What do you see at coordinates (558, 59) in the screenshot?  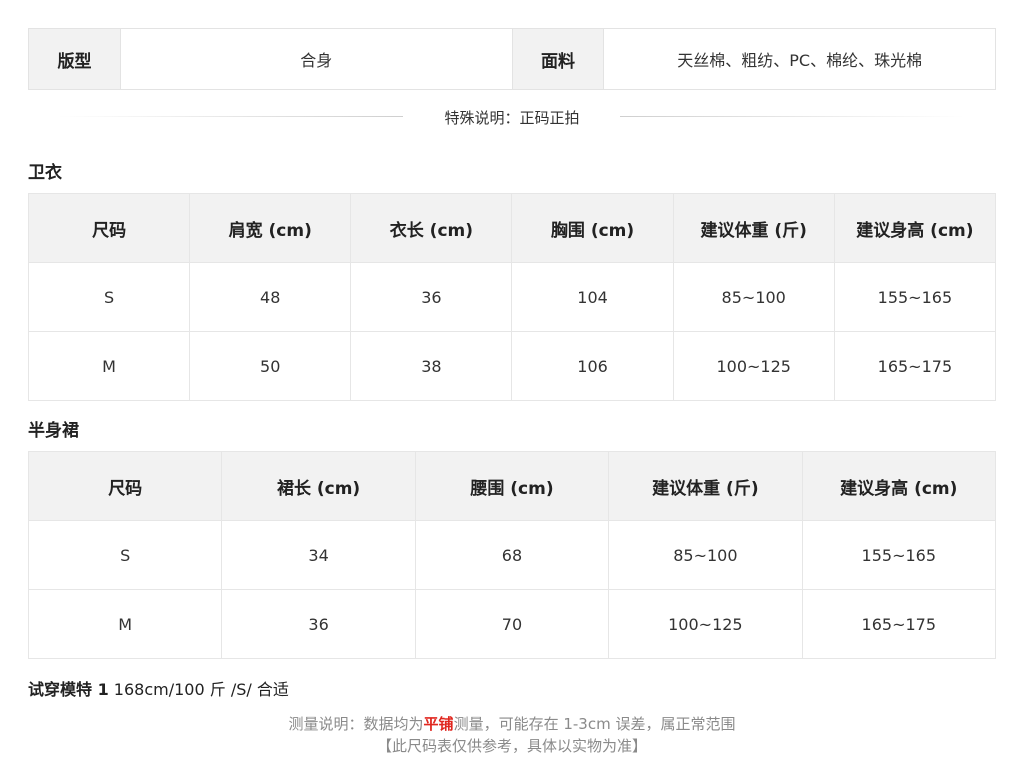 I see `fabric-label: 面料` at bounding box center [558, 59].